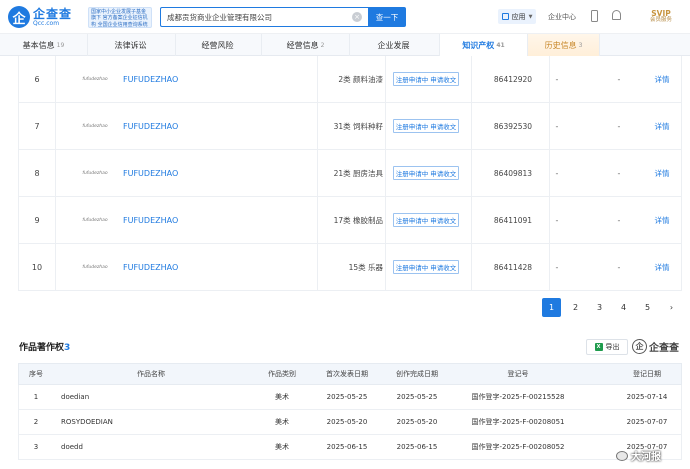 This screenshot has width=690, height=469. Describe the element at coordinates (660, 20) in the screenshot. I see `svip-subtitle: 会员服务` at that location.